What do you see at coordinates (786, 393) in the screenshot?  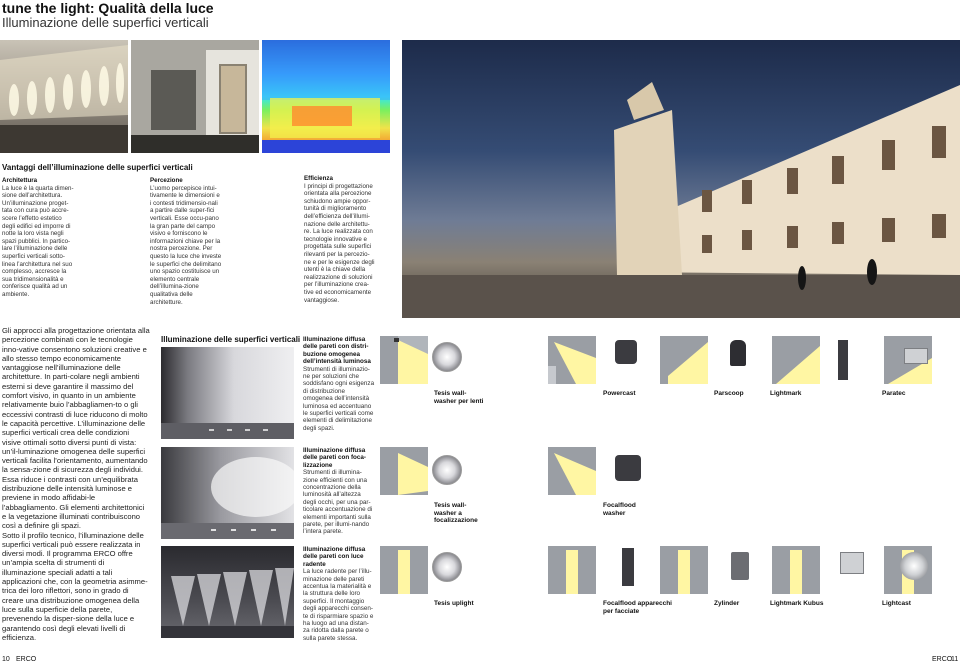 I see `product-label: Lightmark` at bounding box center [786, 393].